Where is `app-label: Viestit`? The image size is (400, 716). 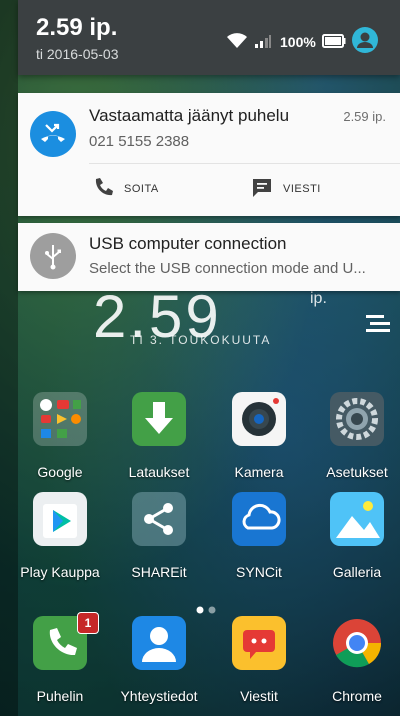
app-label: Viestit is located at coordinates (259, 696).